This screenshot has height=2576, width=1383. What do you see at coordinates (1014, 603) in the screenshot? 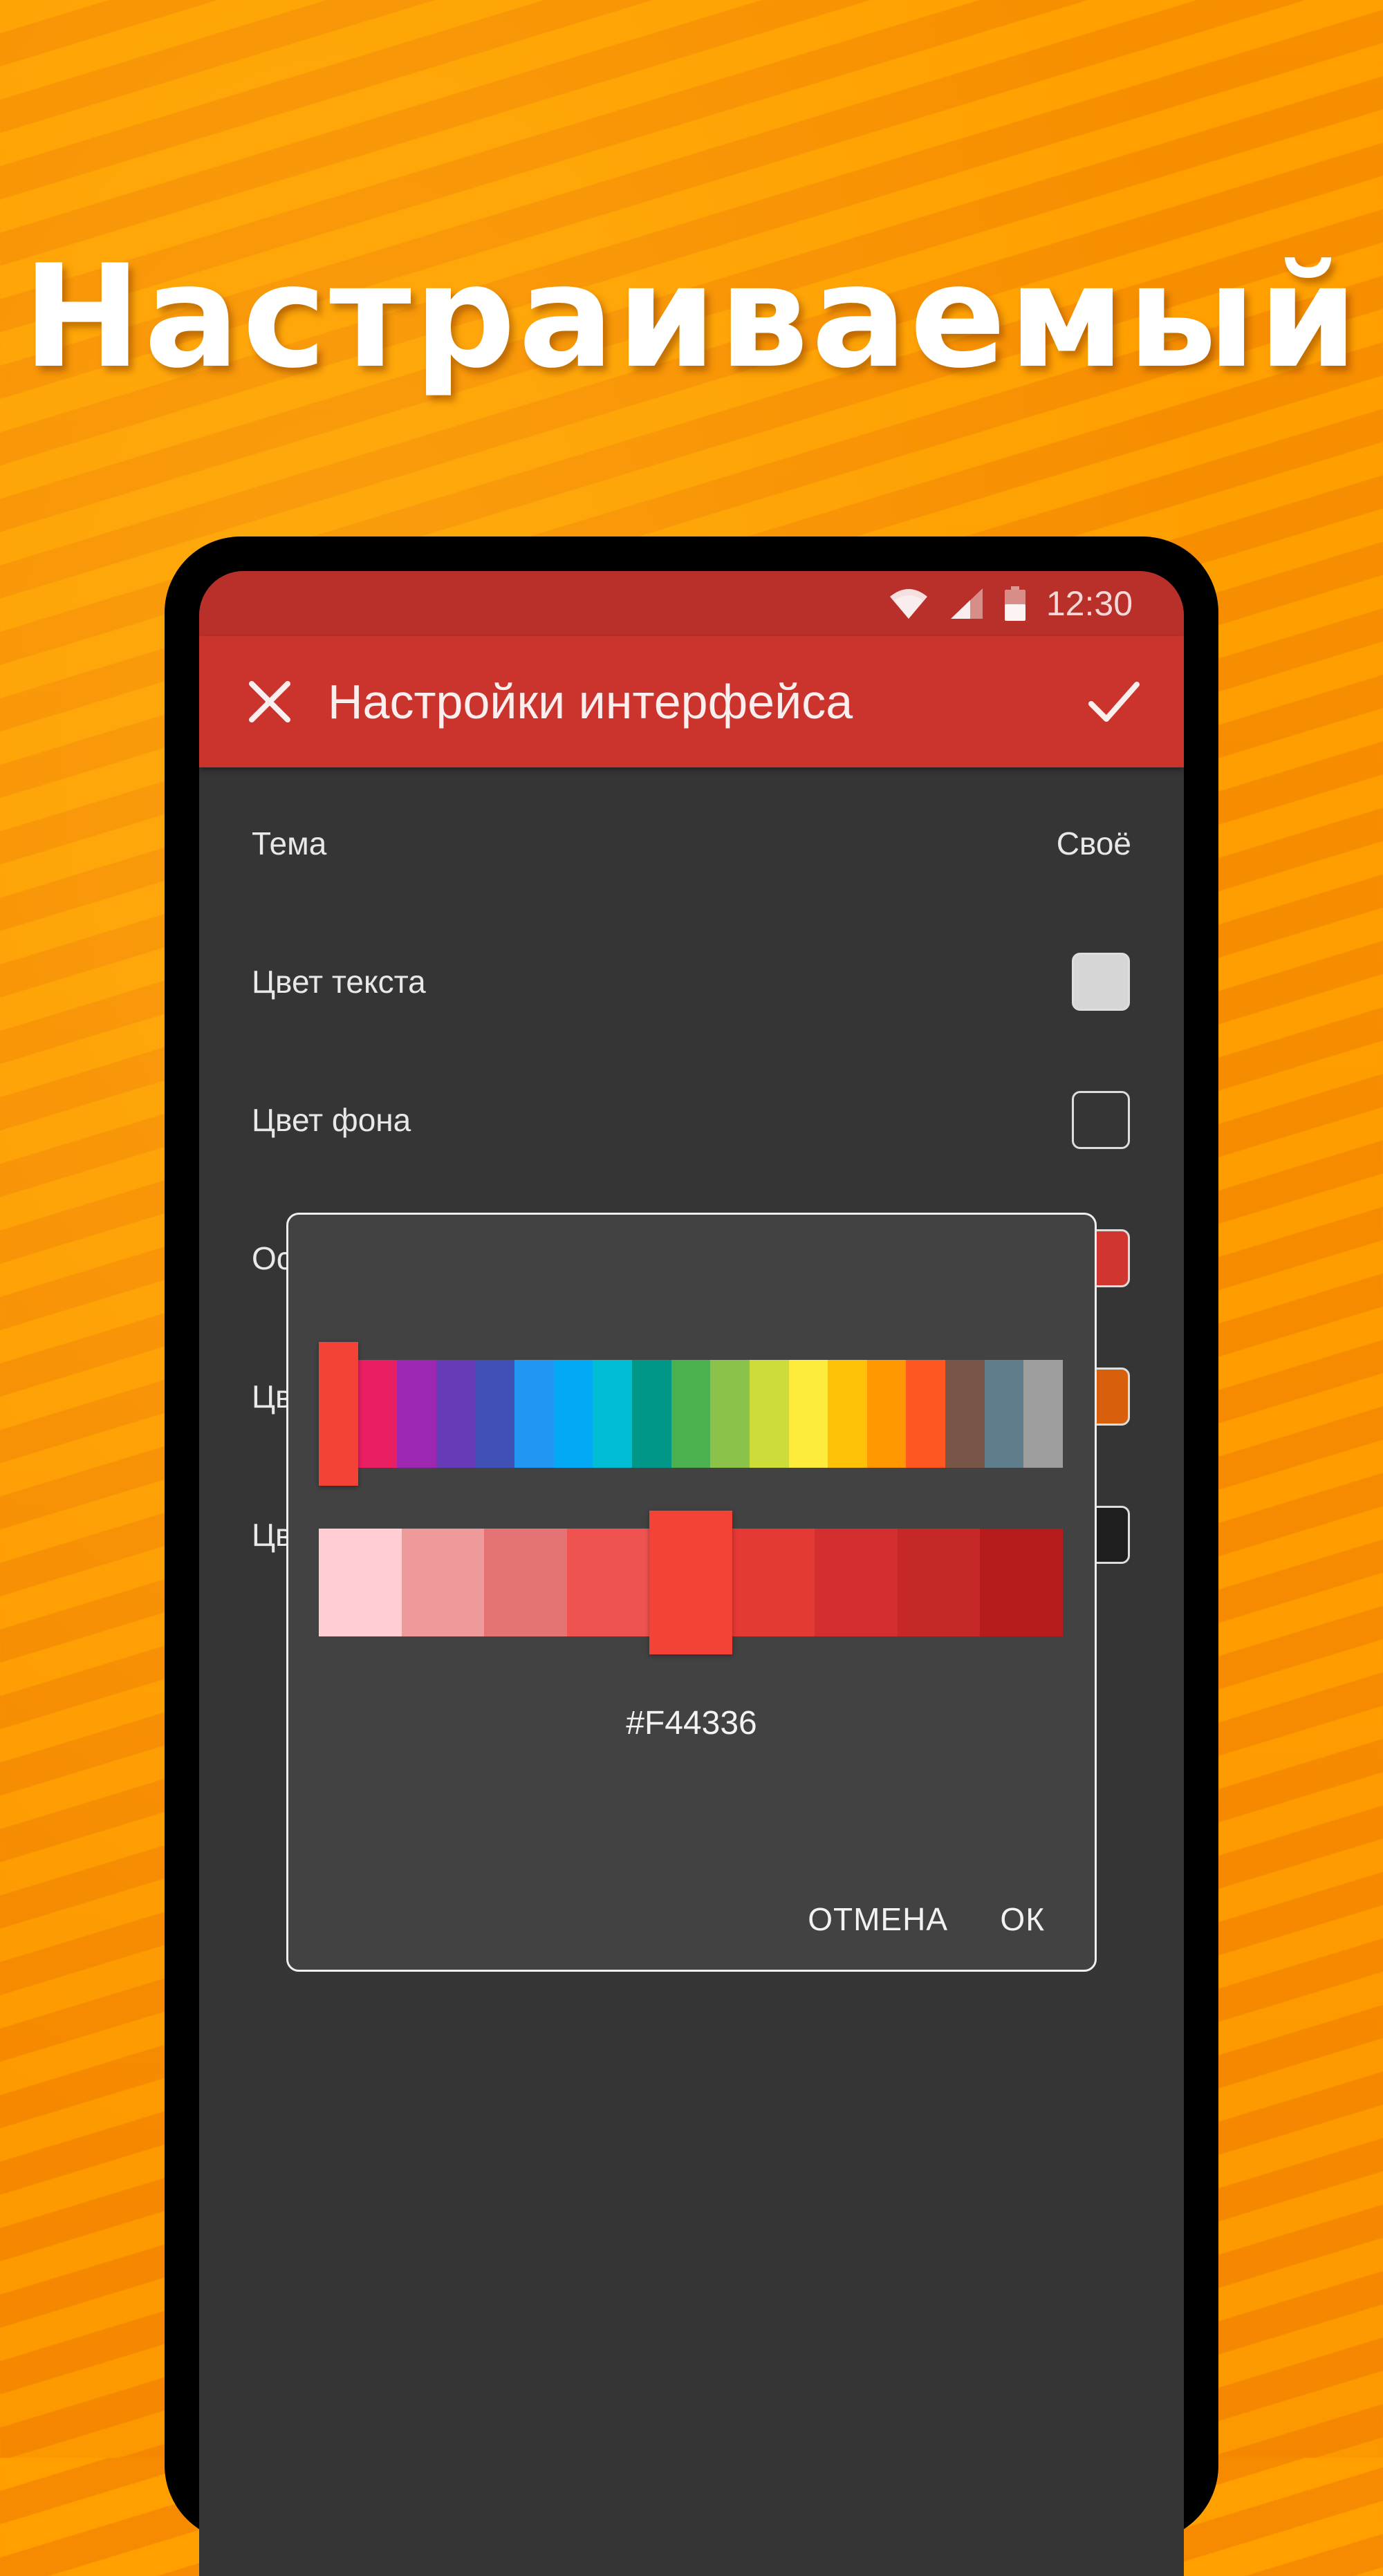
I see `battery-icon` at bounding box center [1014, 603].